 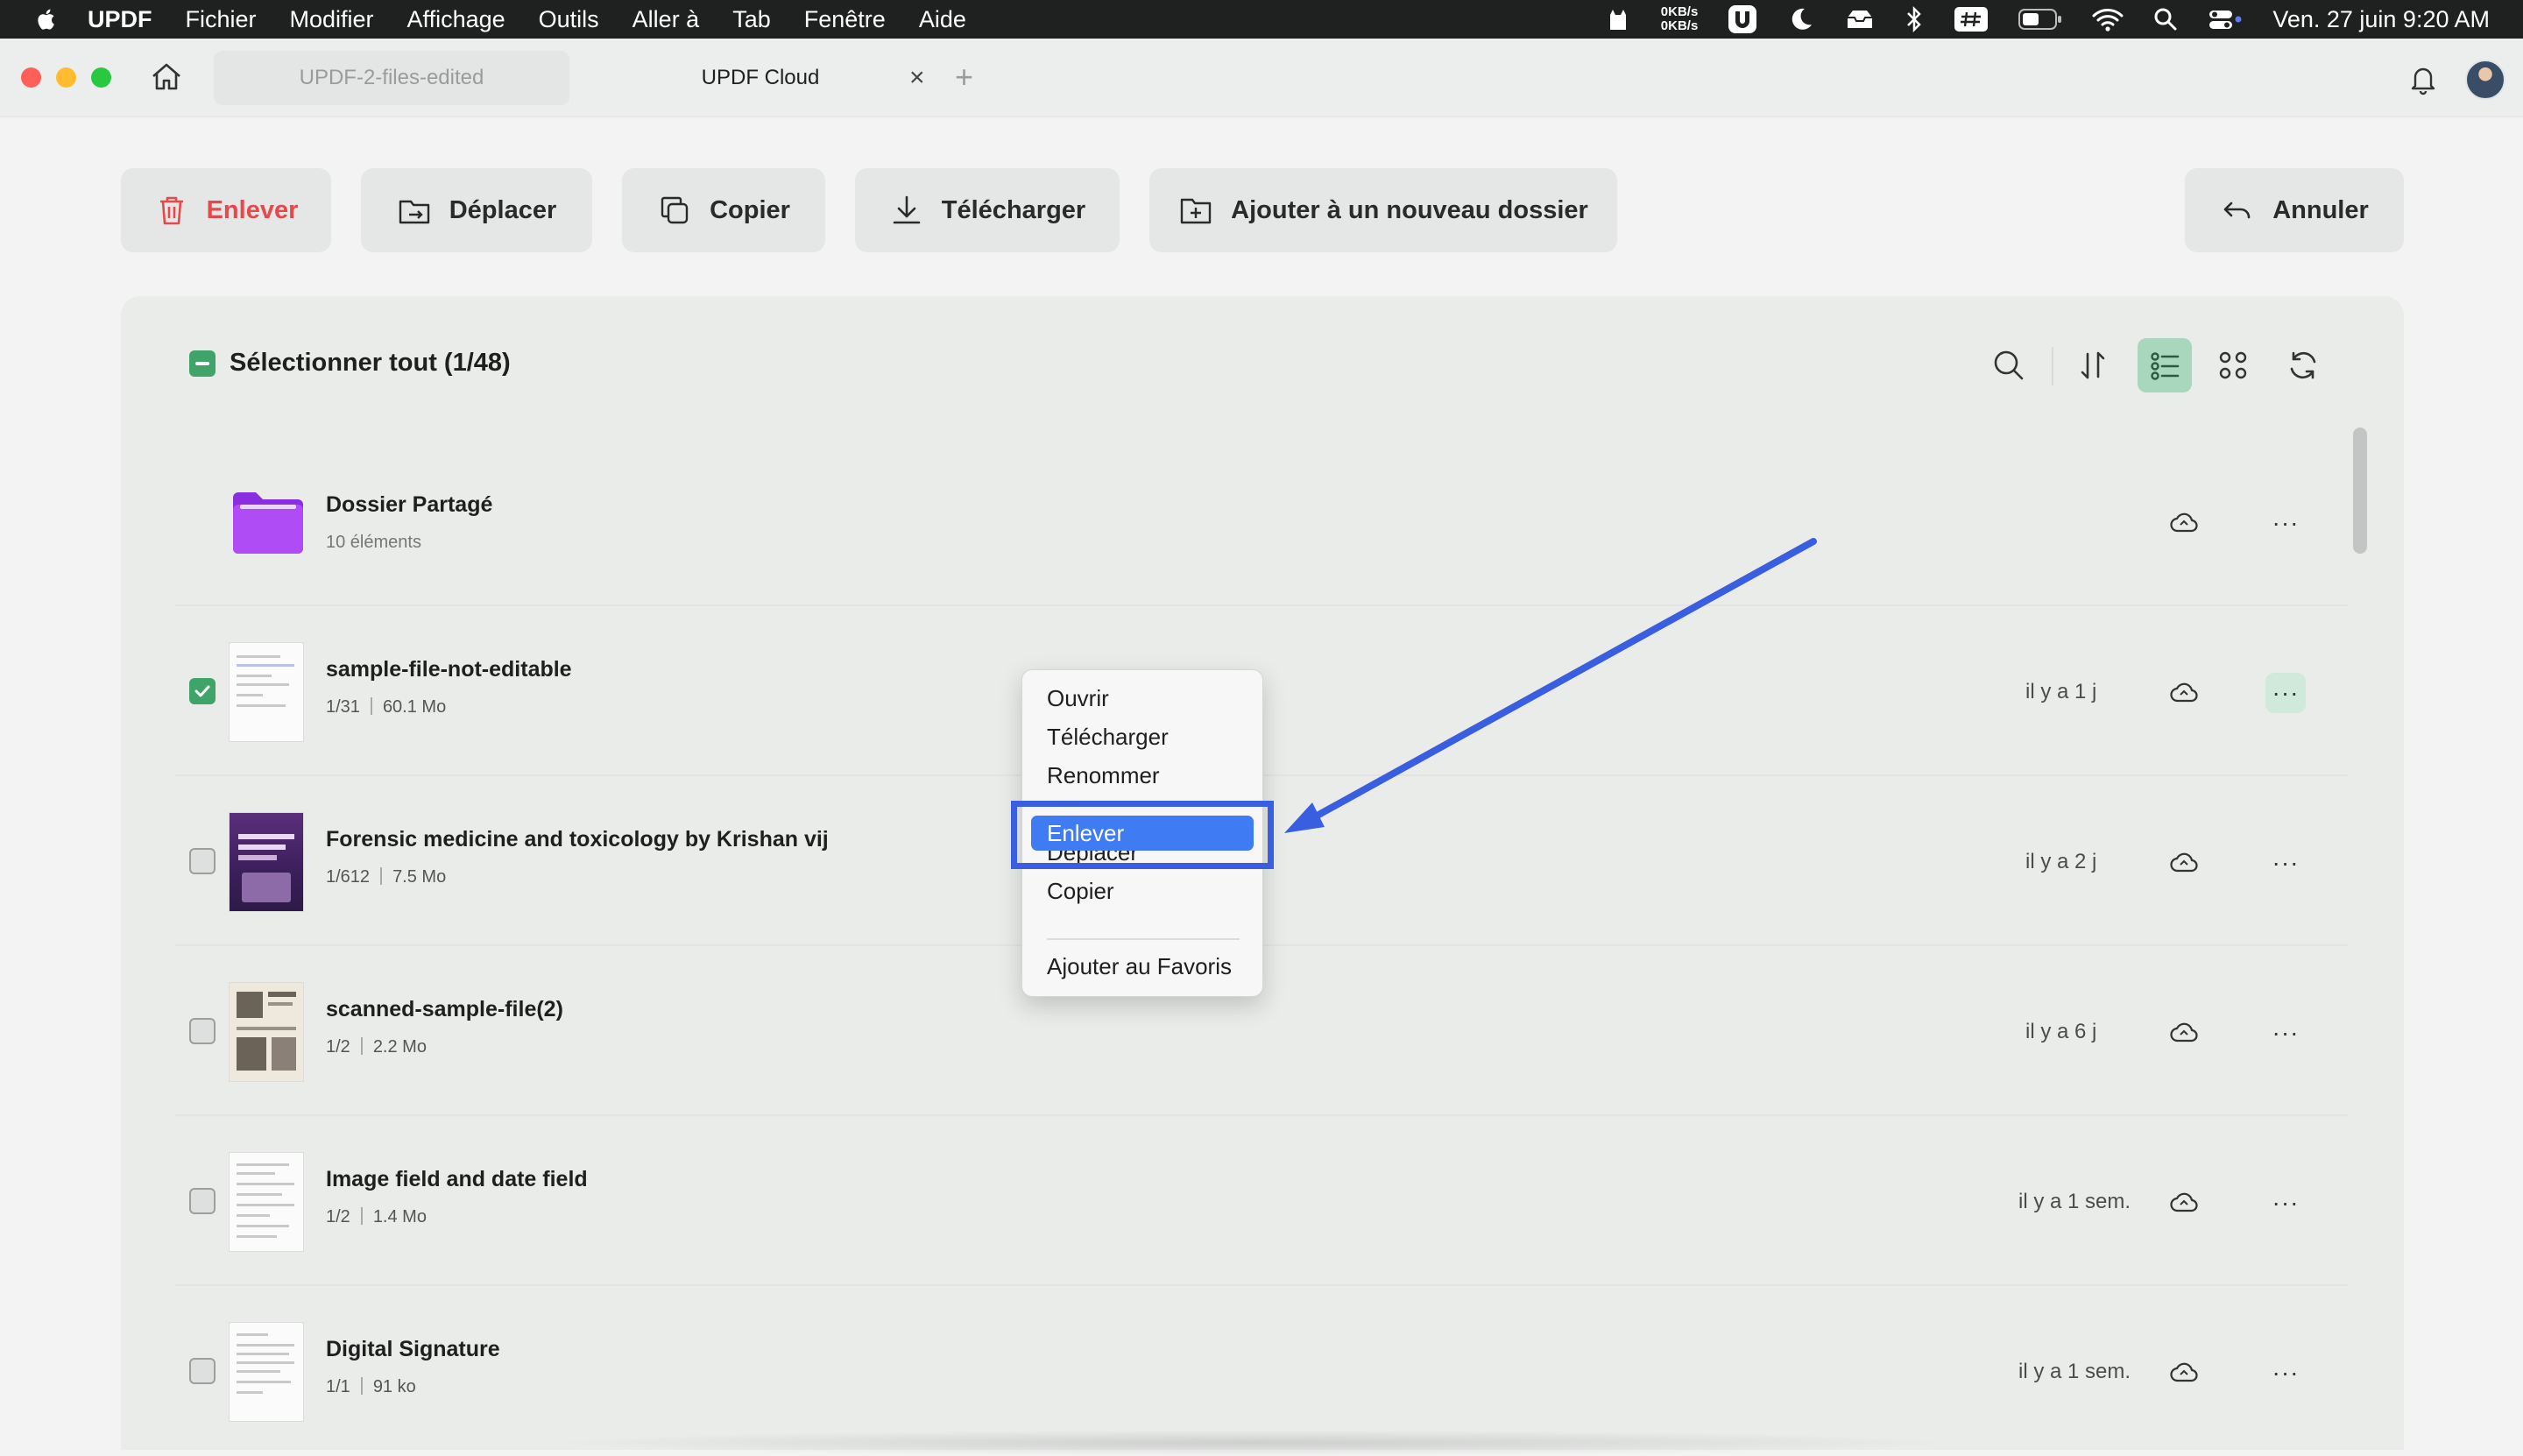 What do you see at coordinates (2040, 19) in the screenshot?
I see `battery-icon` at bounding box center [2040, 19].